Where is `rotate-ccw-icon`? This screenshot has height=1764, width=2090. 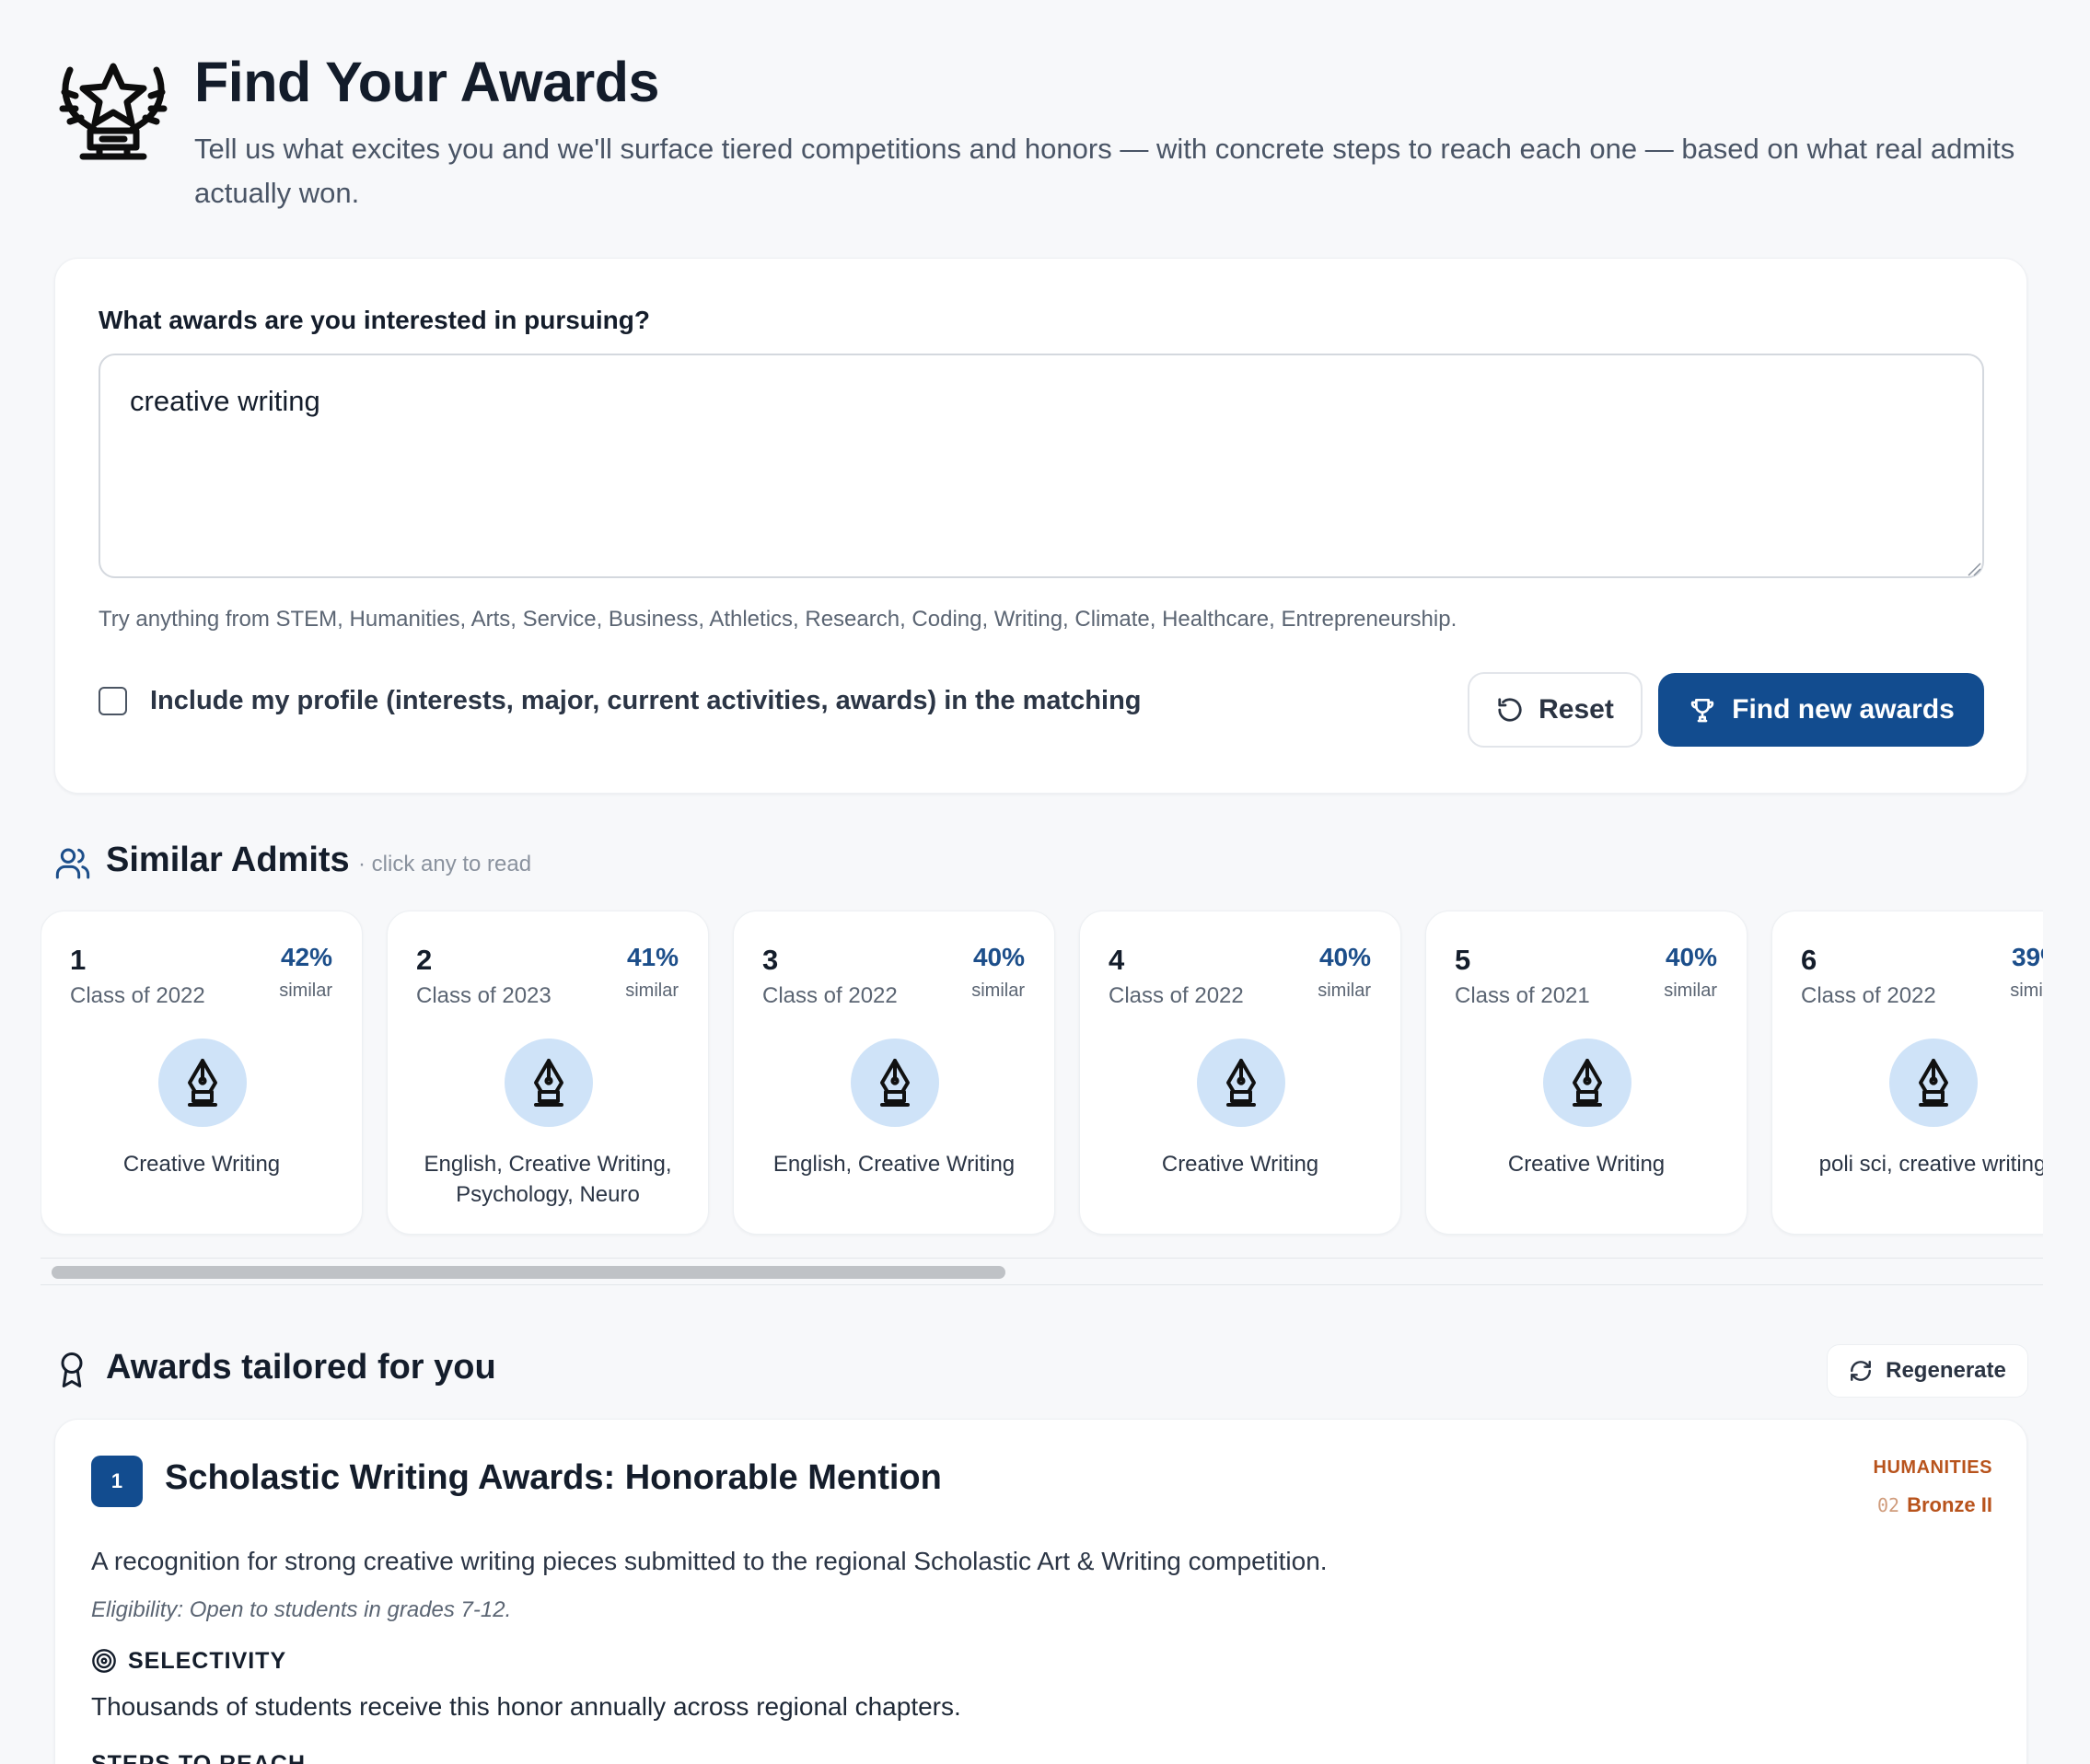 rotate-ccw-icon is located at coordinates (1510, 710).